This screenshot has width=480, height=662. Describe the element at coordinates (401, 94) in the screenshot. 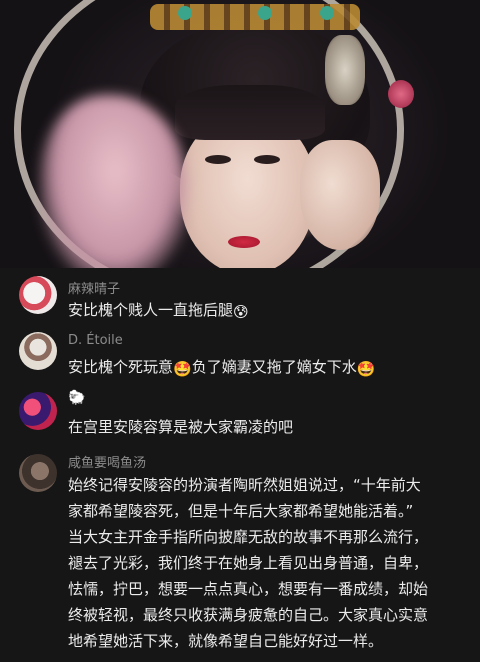

I see `flower-ornament` at that location.